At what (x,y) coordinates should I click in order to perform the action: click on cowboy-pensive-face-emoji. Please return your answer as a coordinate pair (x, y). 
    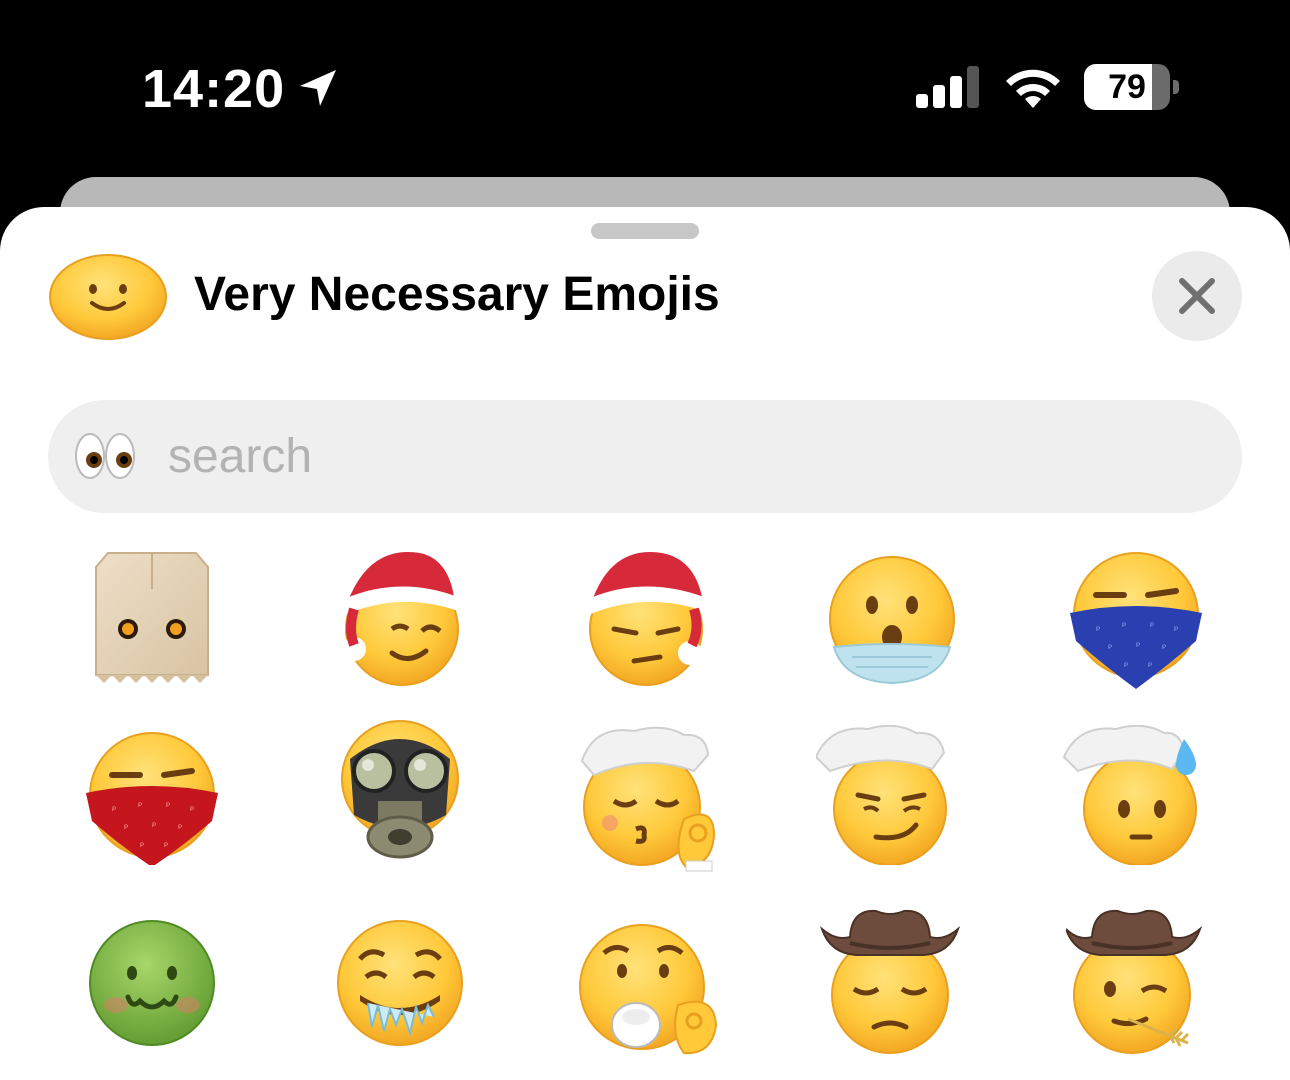
    Looking at the image, I should click on (890, 980).